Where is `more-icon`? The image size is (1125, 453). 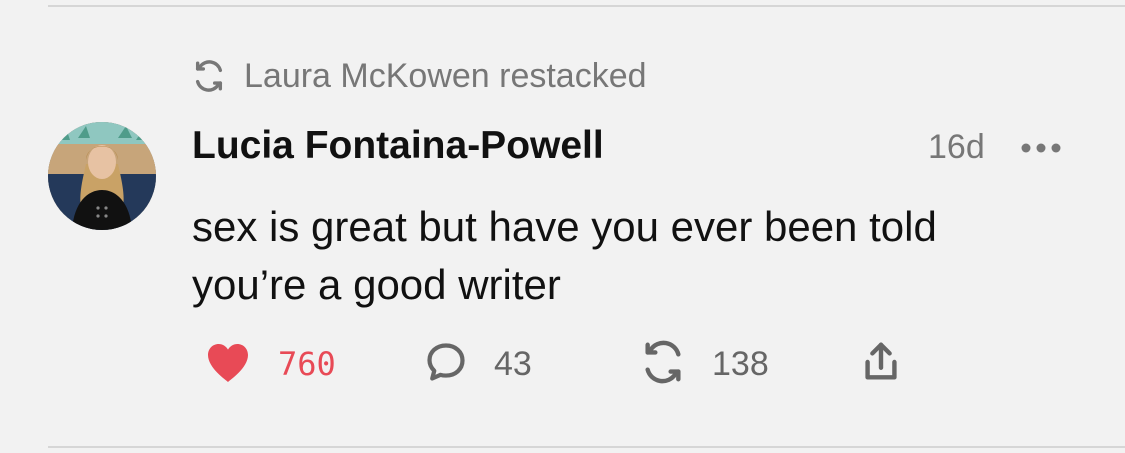
more-icon is located at coordinates (1041, 148).